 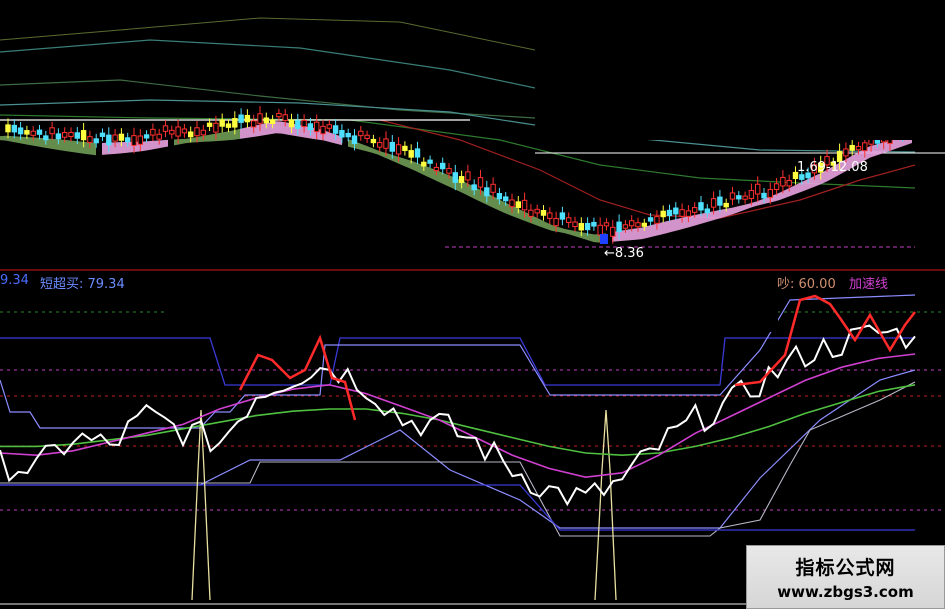 I want to click on mask-block-mid, so click(x=473, y=306).